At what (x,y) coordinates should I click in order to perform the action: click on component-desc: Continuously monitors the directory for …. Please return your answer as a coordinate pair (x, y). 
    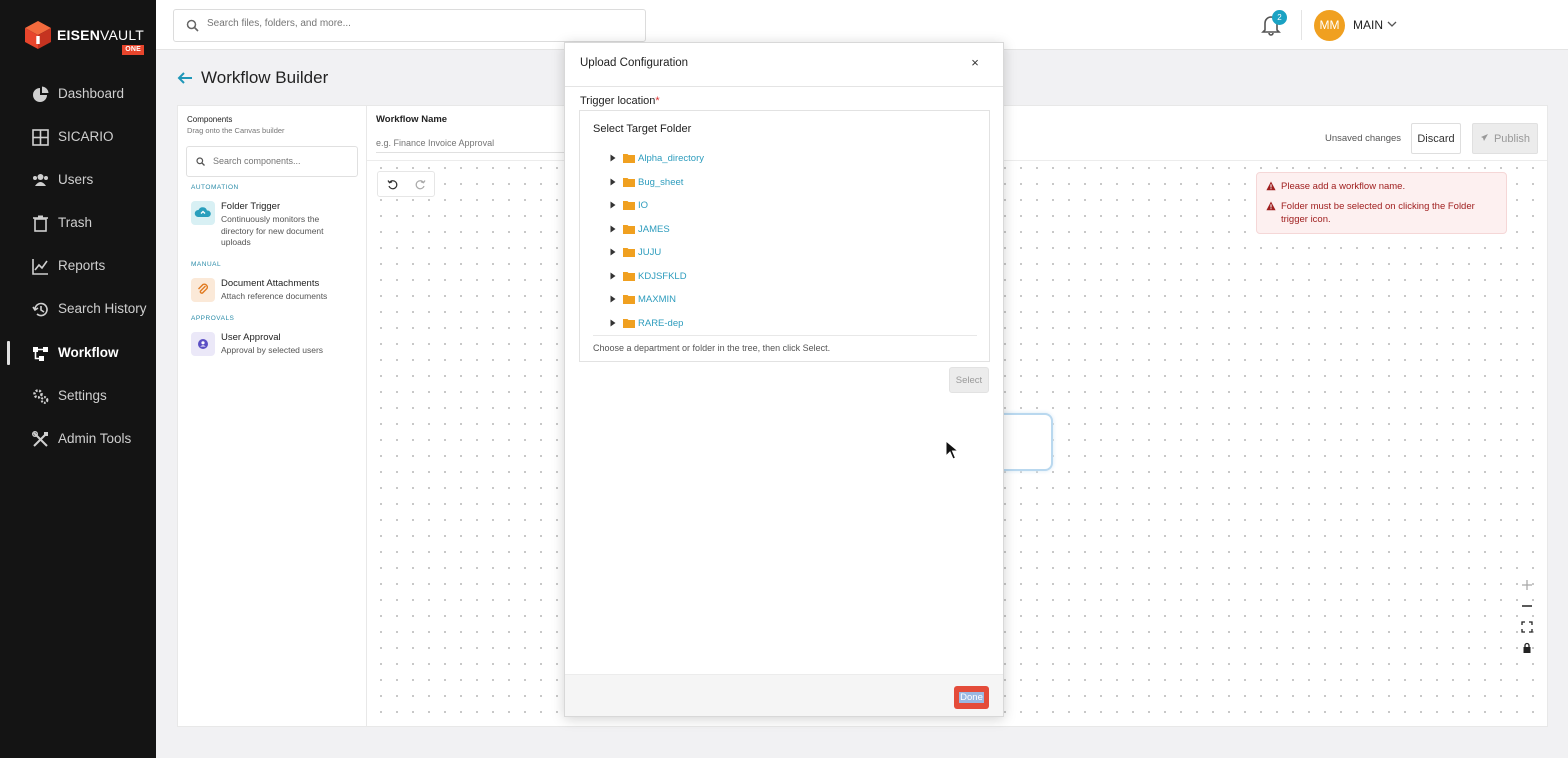
    Looking at the image, I should click on (272, 230).